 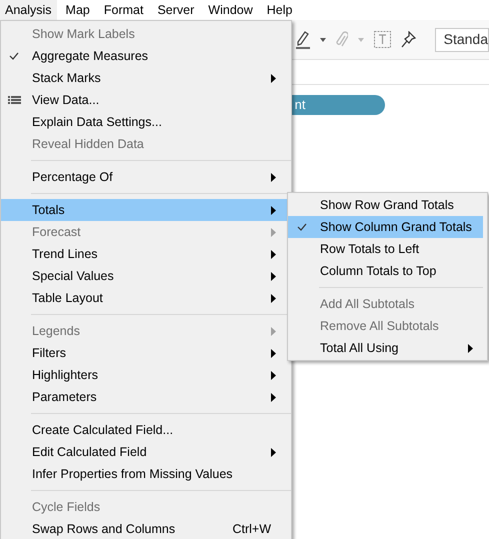 What do you see at coordinates (280, 10) in the screenshot?
I see `menu-bar-item: Help` at bounding box center [280, 10].